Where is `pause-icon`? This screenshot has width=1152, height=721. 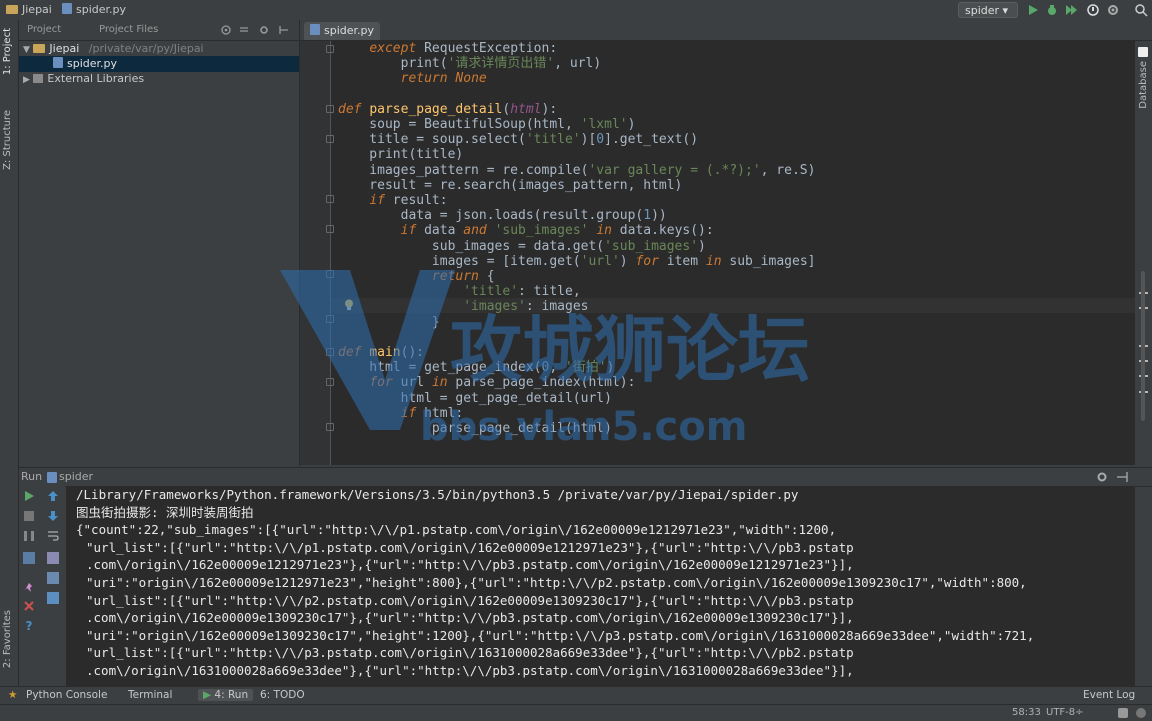 pause-icon is located at coordinates (29, 536).